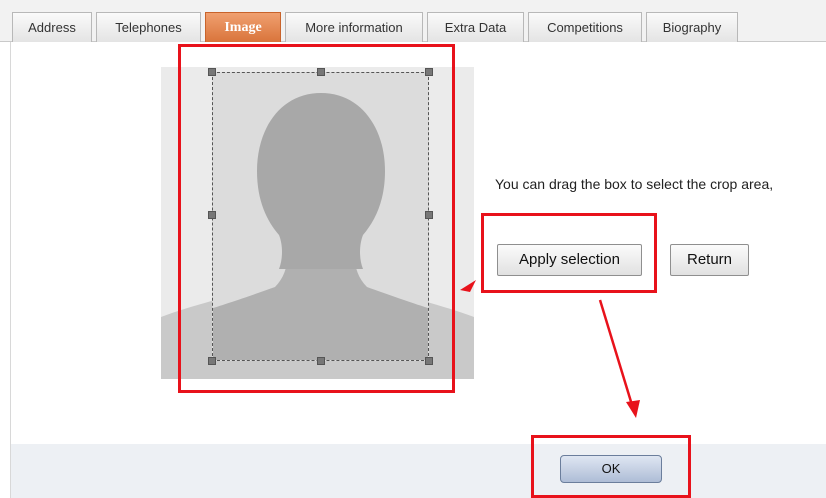 The height and width of the screenshot is (498, 826). I want to click on tab-image: Image, so click(243, 27).